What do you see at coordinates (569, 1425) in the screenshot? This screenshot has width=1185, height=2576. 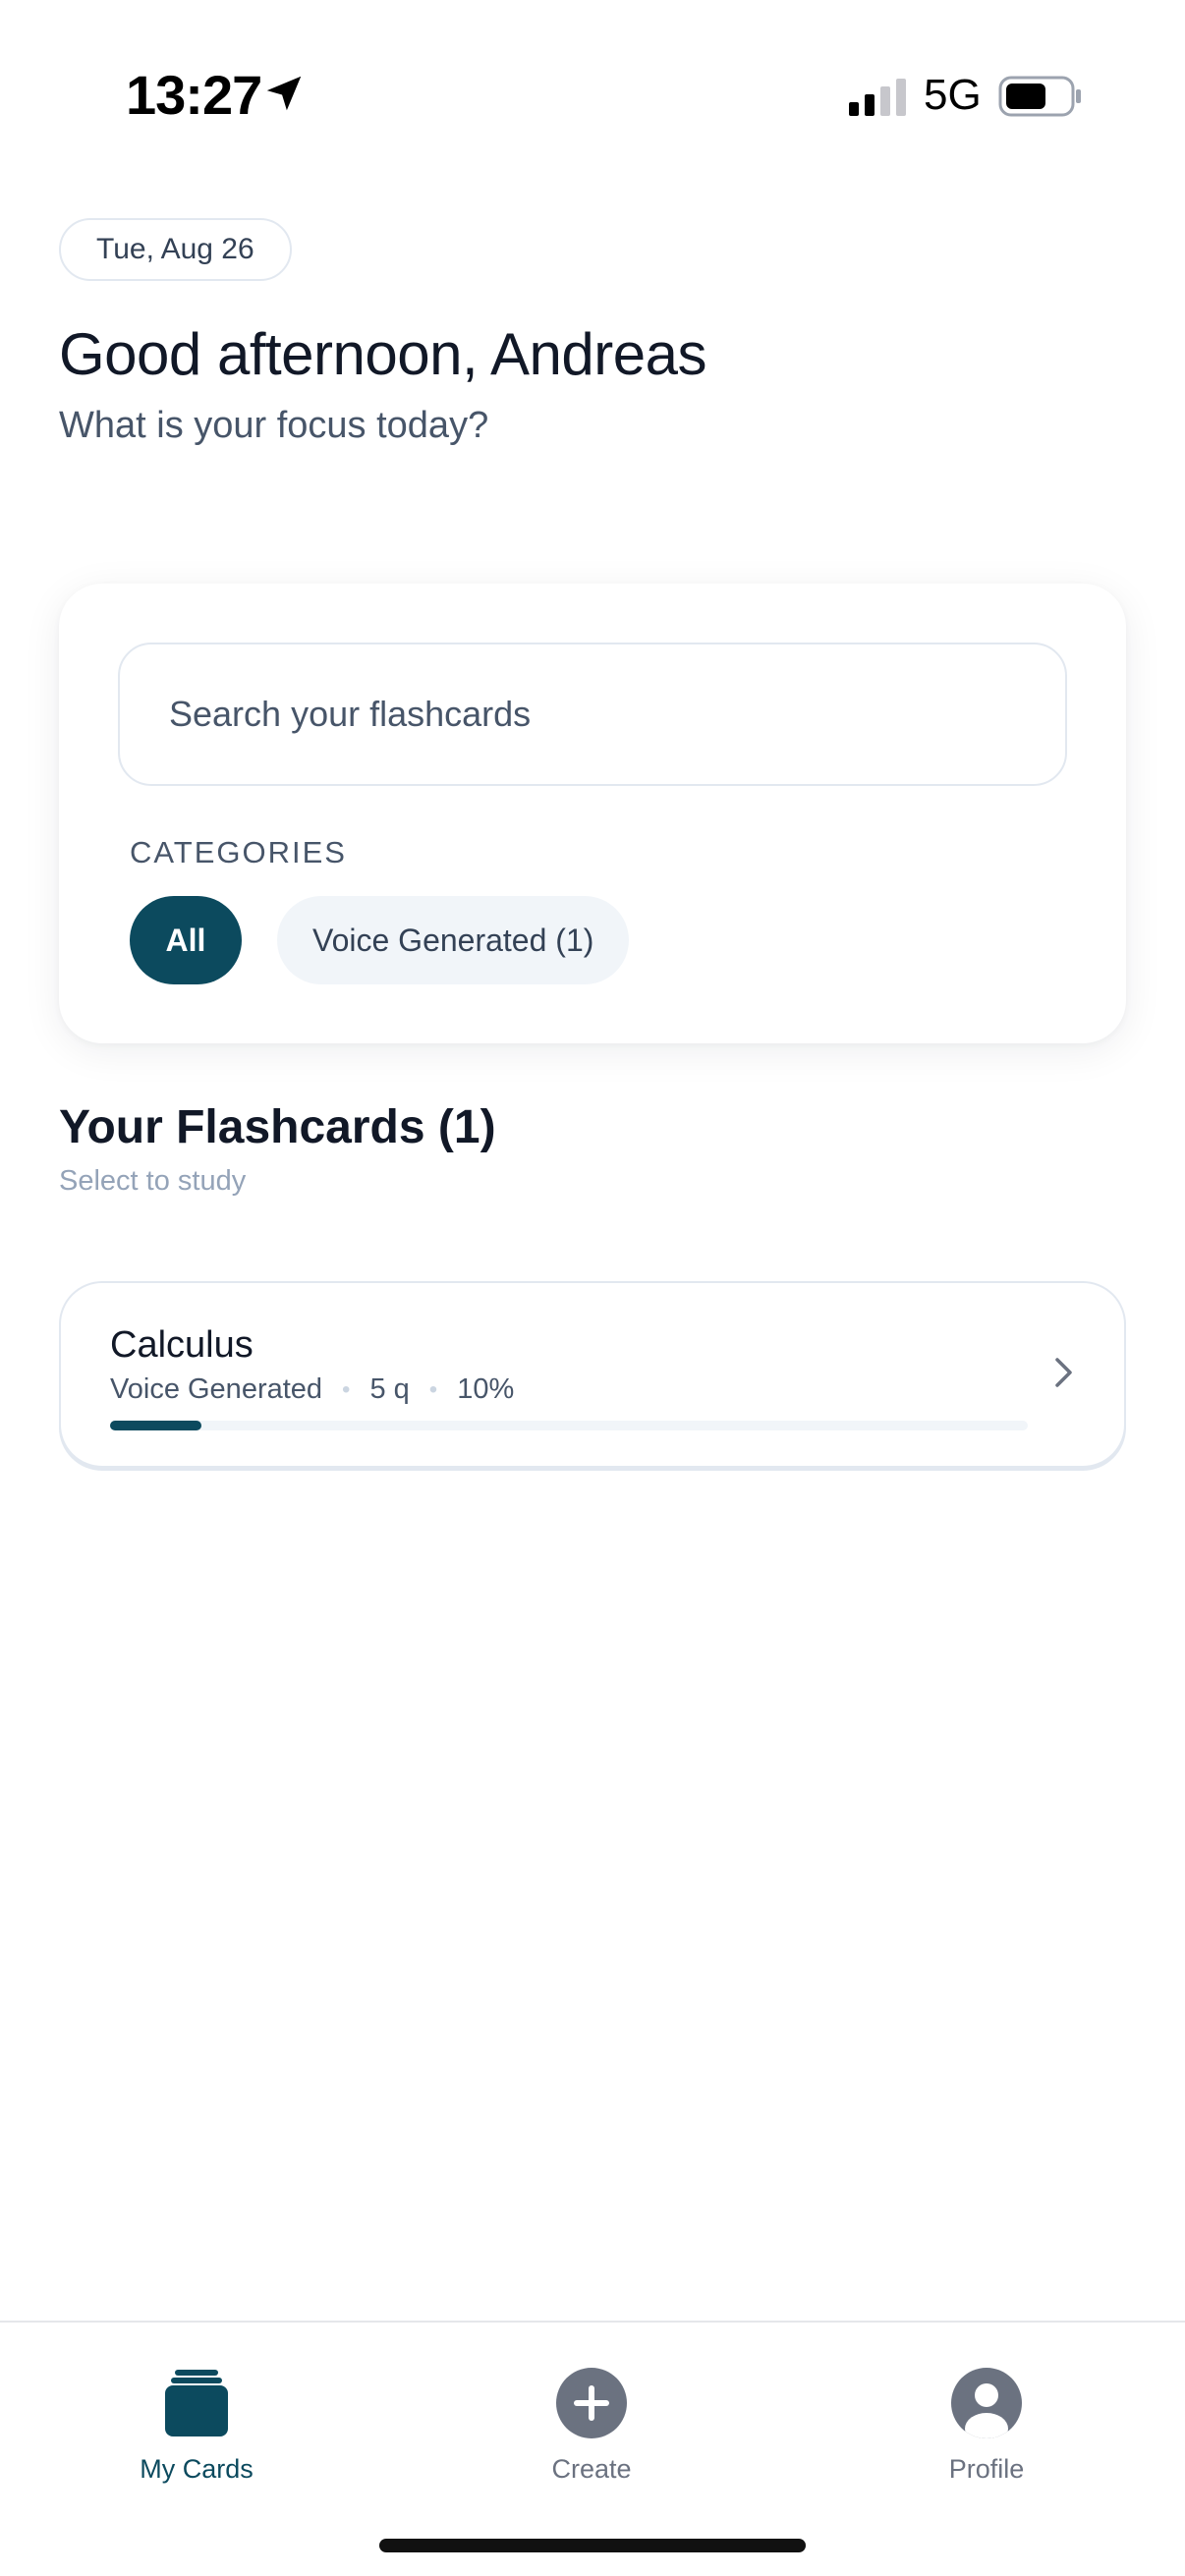 I see `flashcard-progress-bar` at bounding box center [569, 1425].